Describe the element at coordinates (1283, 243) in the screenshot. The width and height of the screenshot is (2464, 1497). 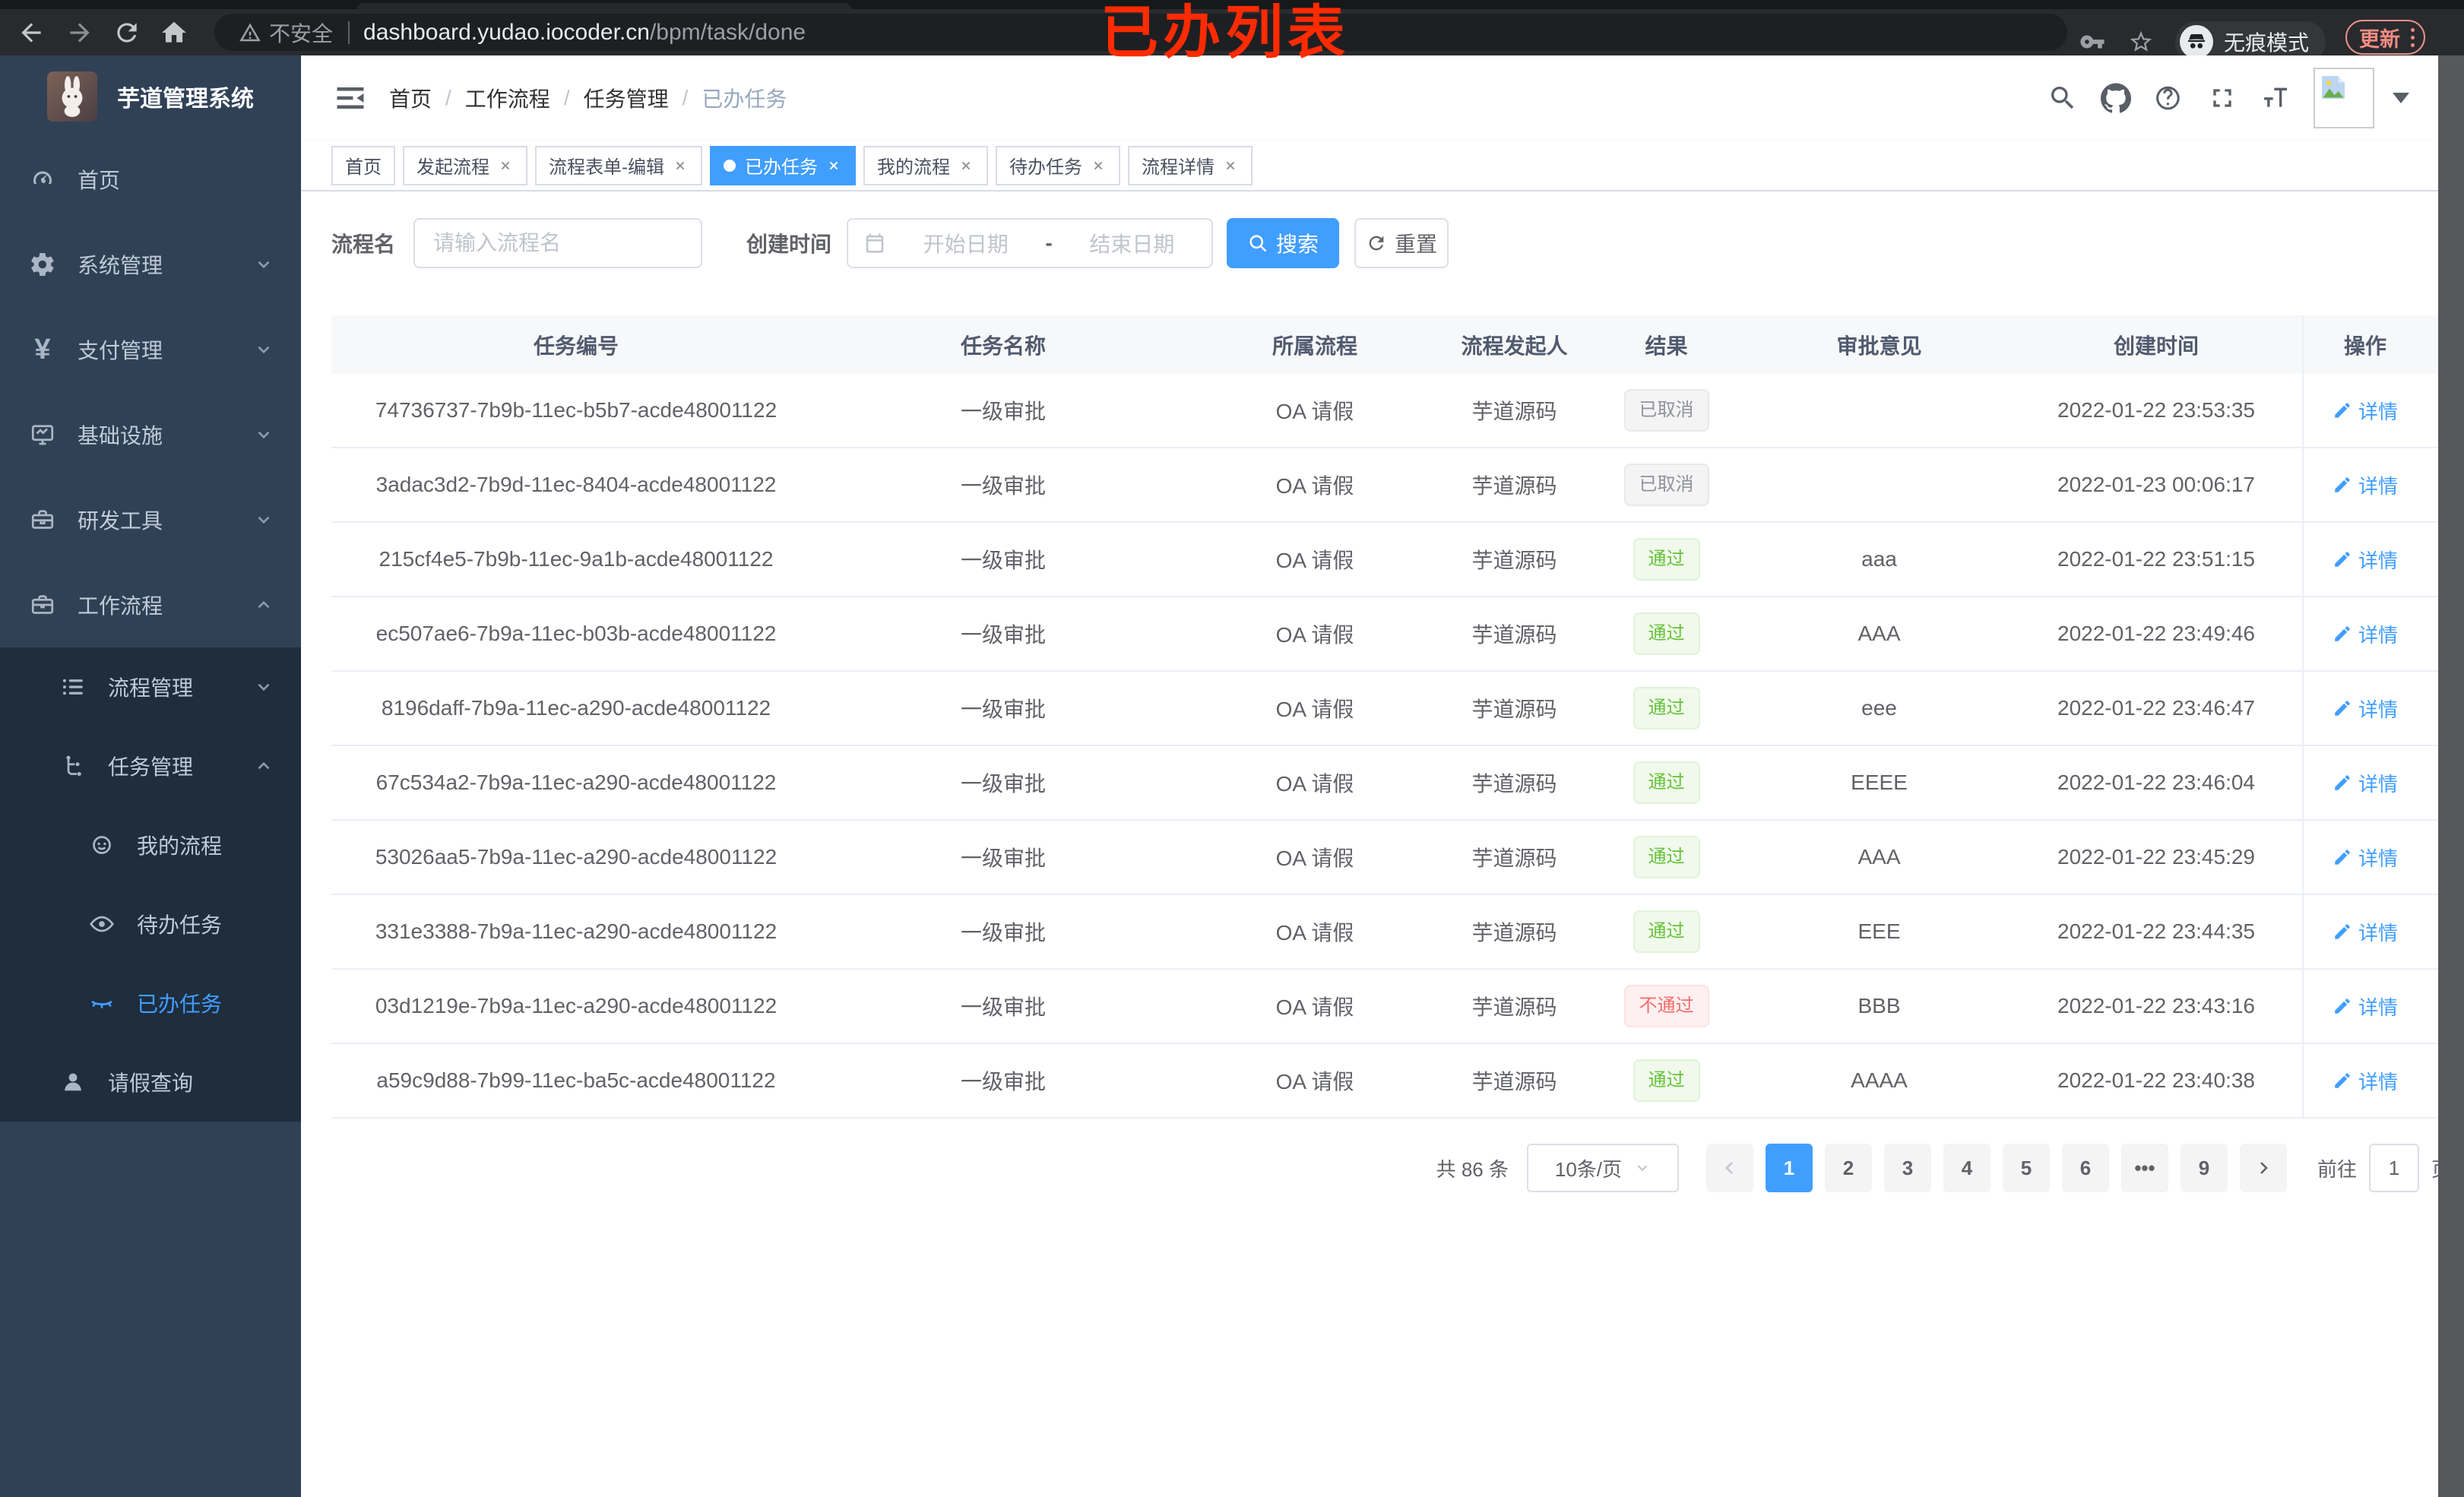
I see `search-button: 搜索` at that location.